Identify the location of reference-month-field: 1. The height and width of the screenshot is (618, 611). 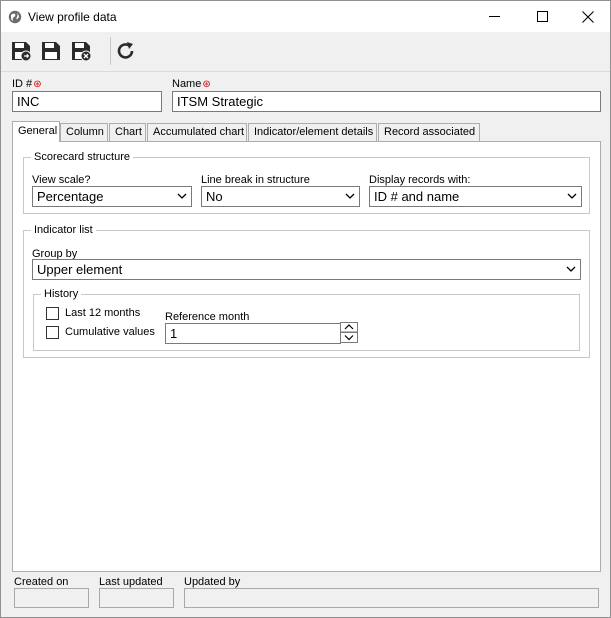
(253, 333).